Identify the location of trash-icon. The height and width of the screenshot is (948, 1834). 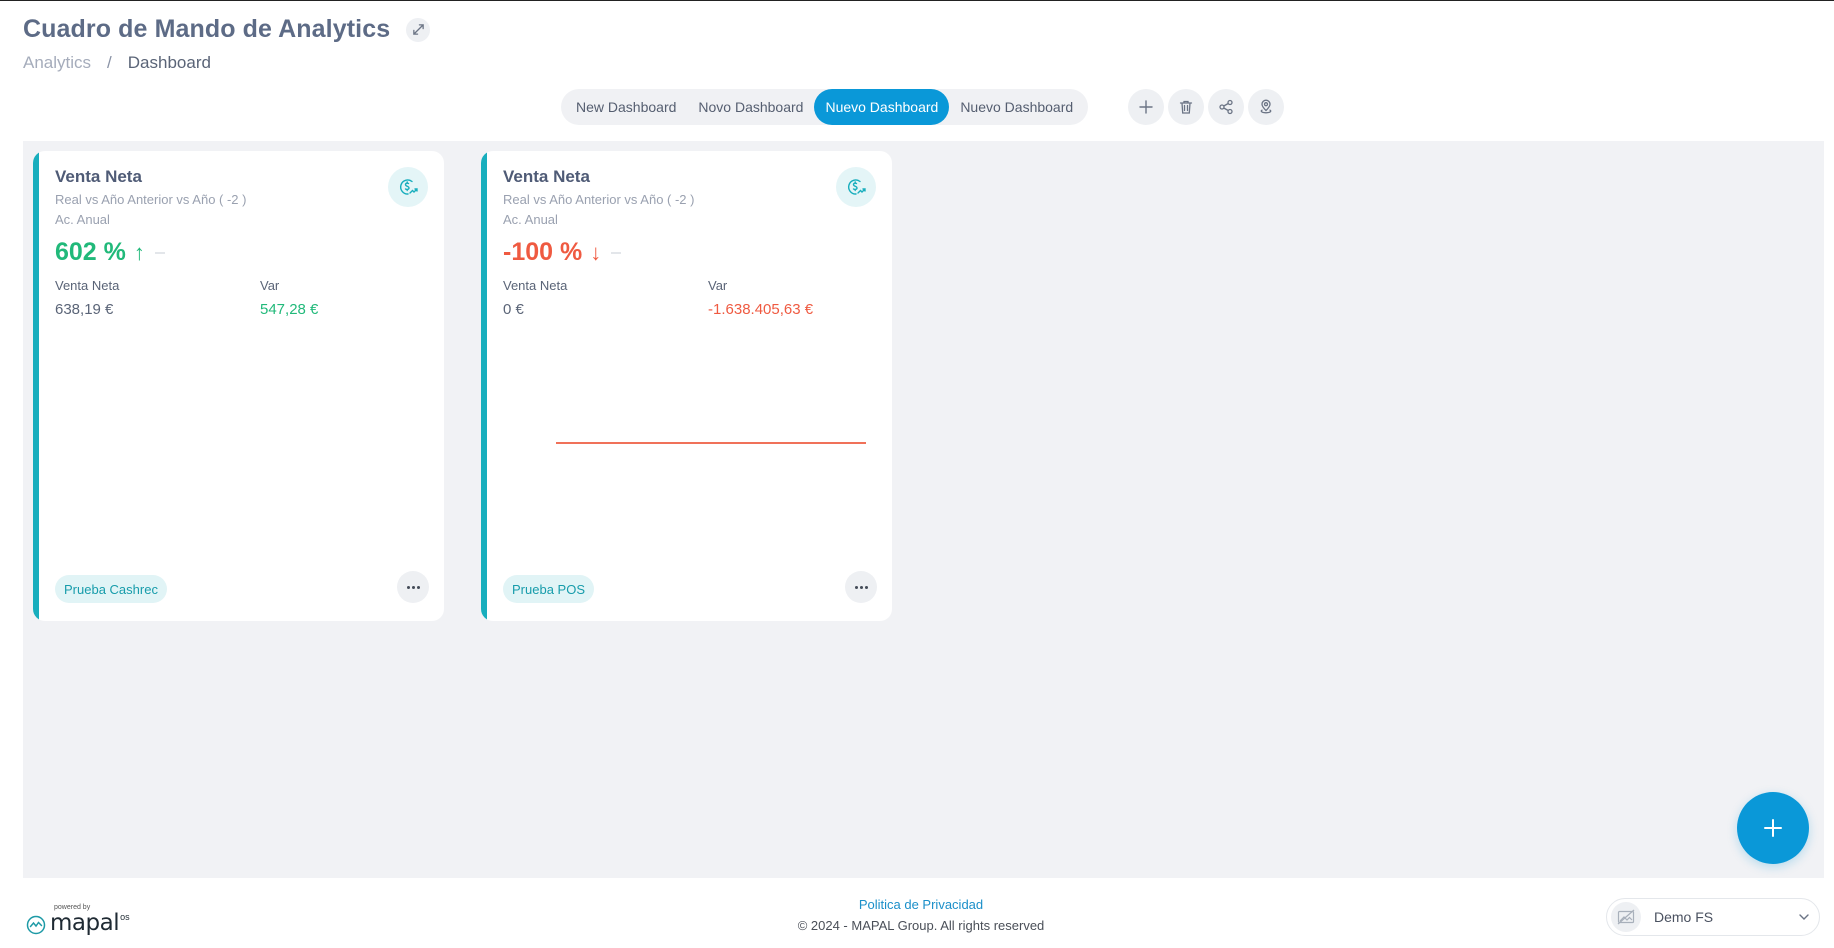
(1186, 107).